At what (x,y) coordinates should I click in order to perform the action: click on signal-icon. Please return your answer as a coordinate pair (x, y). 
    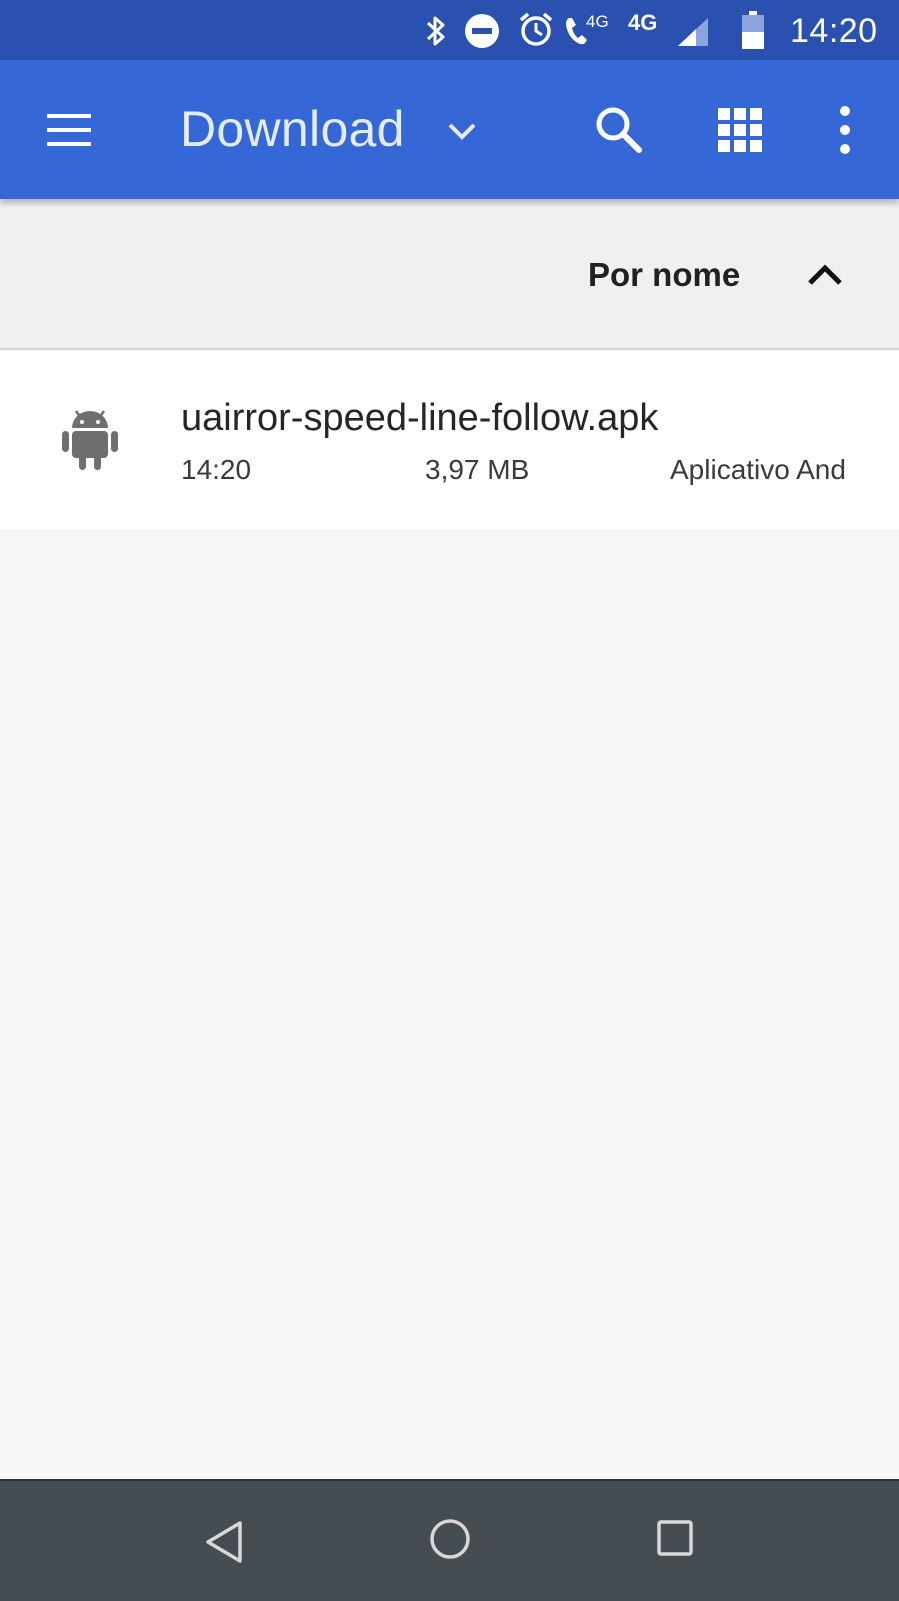
    Looking at the image, I should click on (693, 32).